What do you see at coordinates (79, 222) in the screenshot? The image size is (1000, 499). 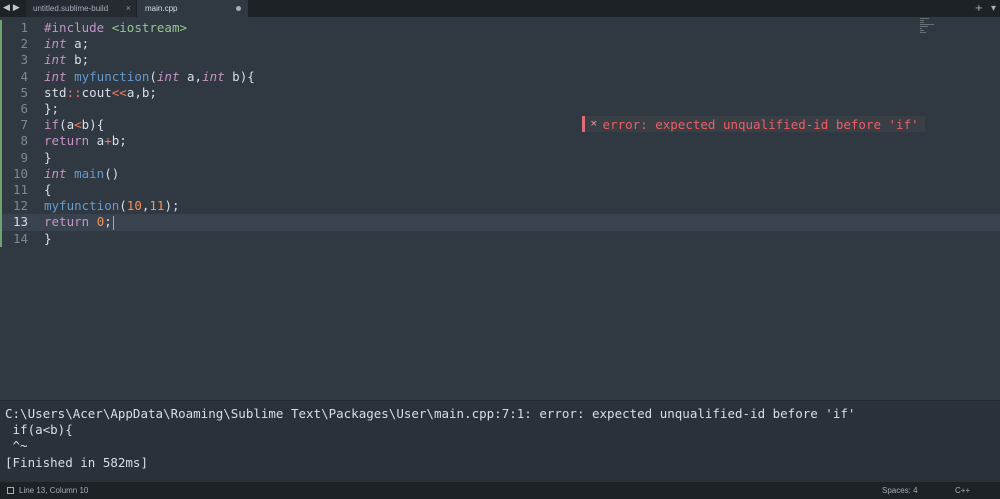 I see `code-line: return 0;` at bounding box center [79, 222].